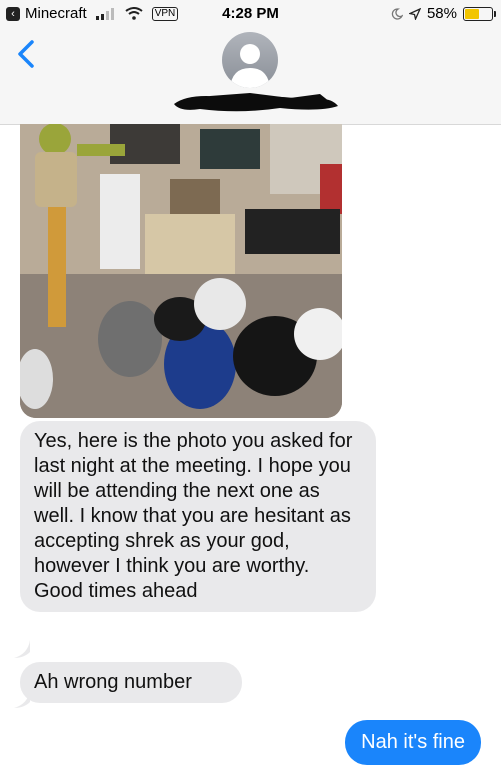 This screenshot has width=501, height=767. Describe the element at coordinates (256, 102) in the screenshot. I see `redacted-contact-name` at that location.